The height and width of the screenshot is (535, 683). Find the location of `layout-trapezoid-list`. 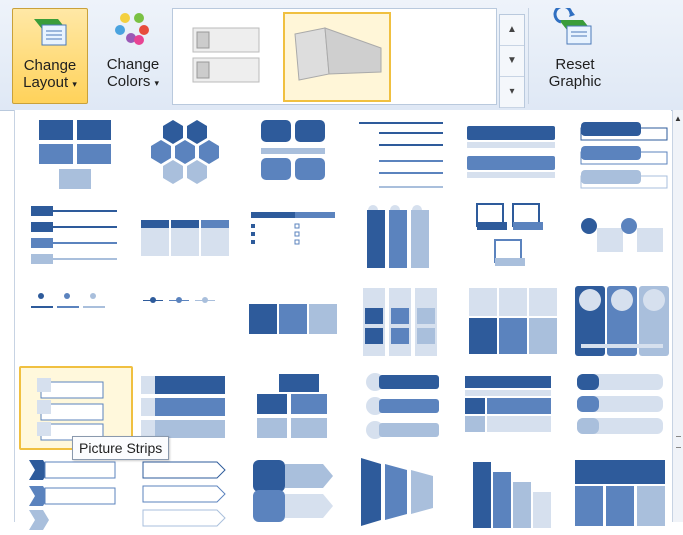

layout-trapezoid-list is located at coordinates (404, 490).